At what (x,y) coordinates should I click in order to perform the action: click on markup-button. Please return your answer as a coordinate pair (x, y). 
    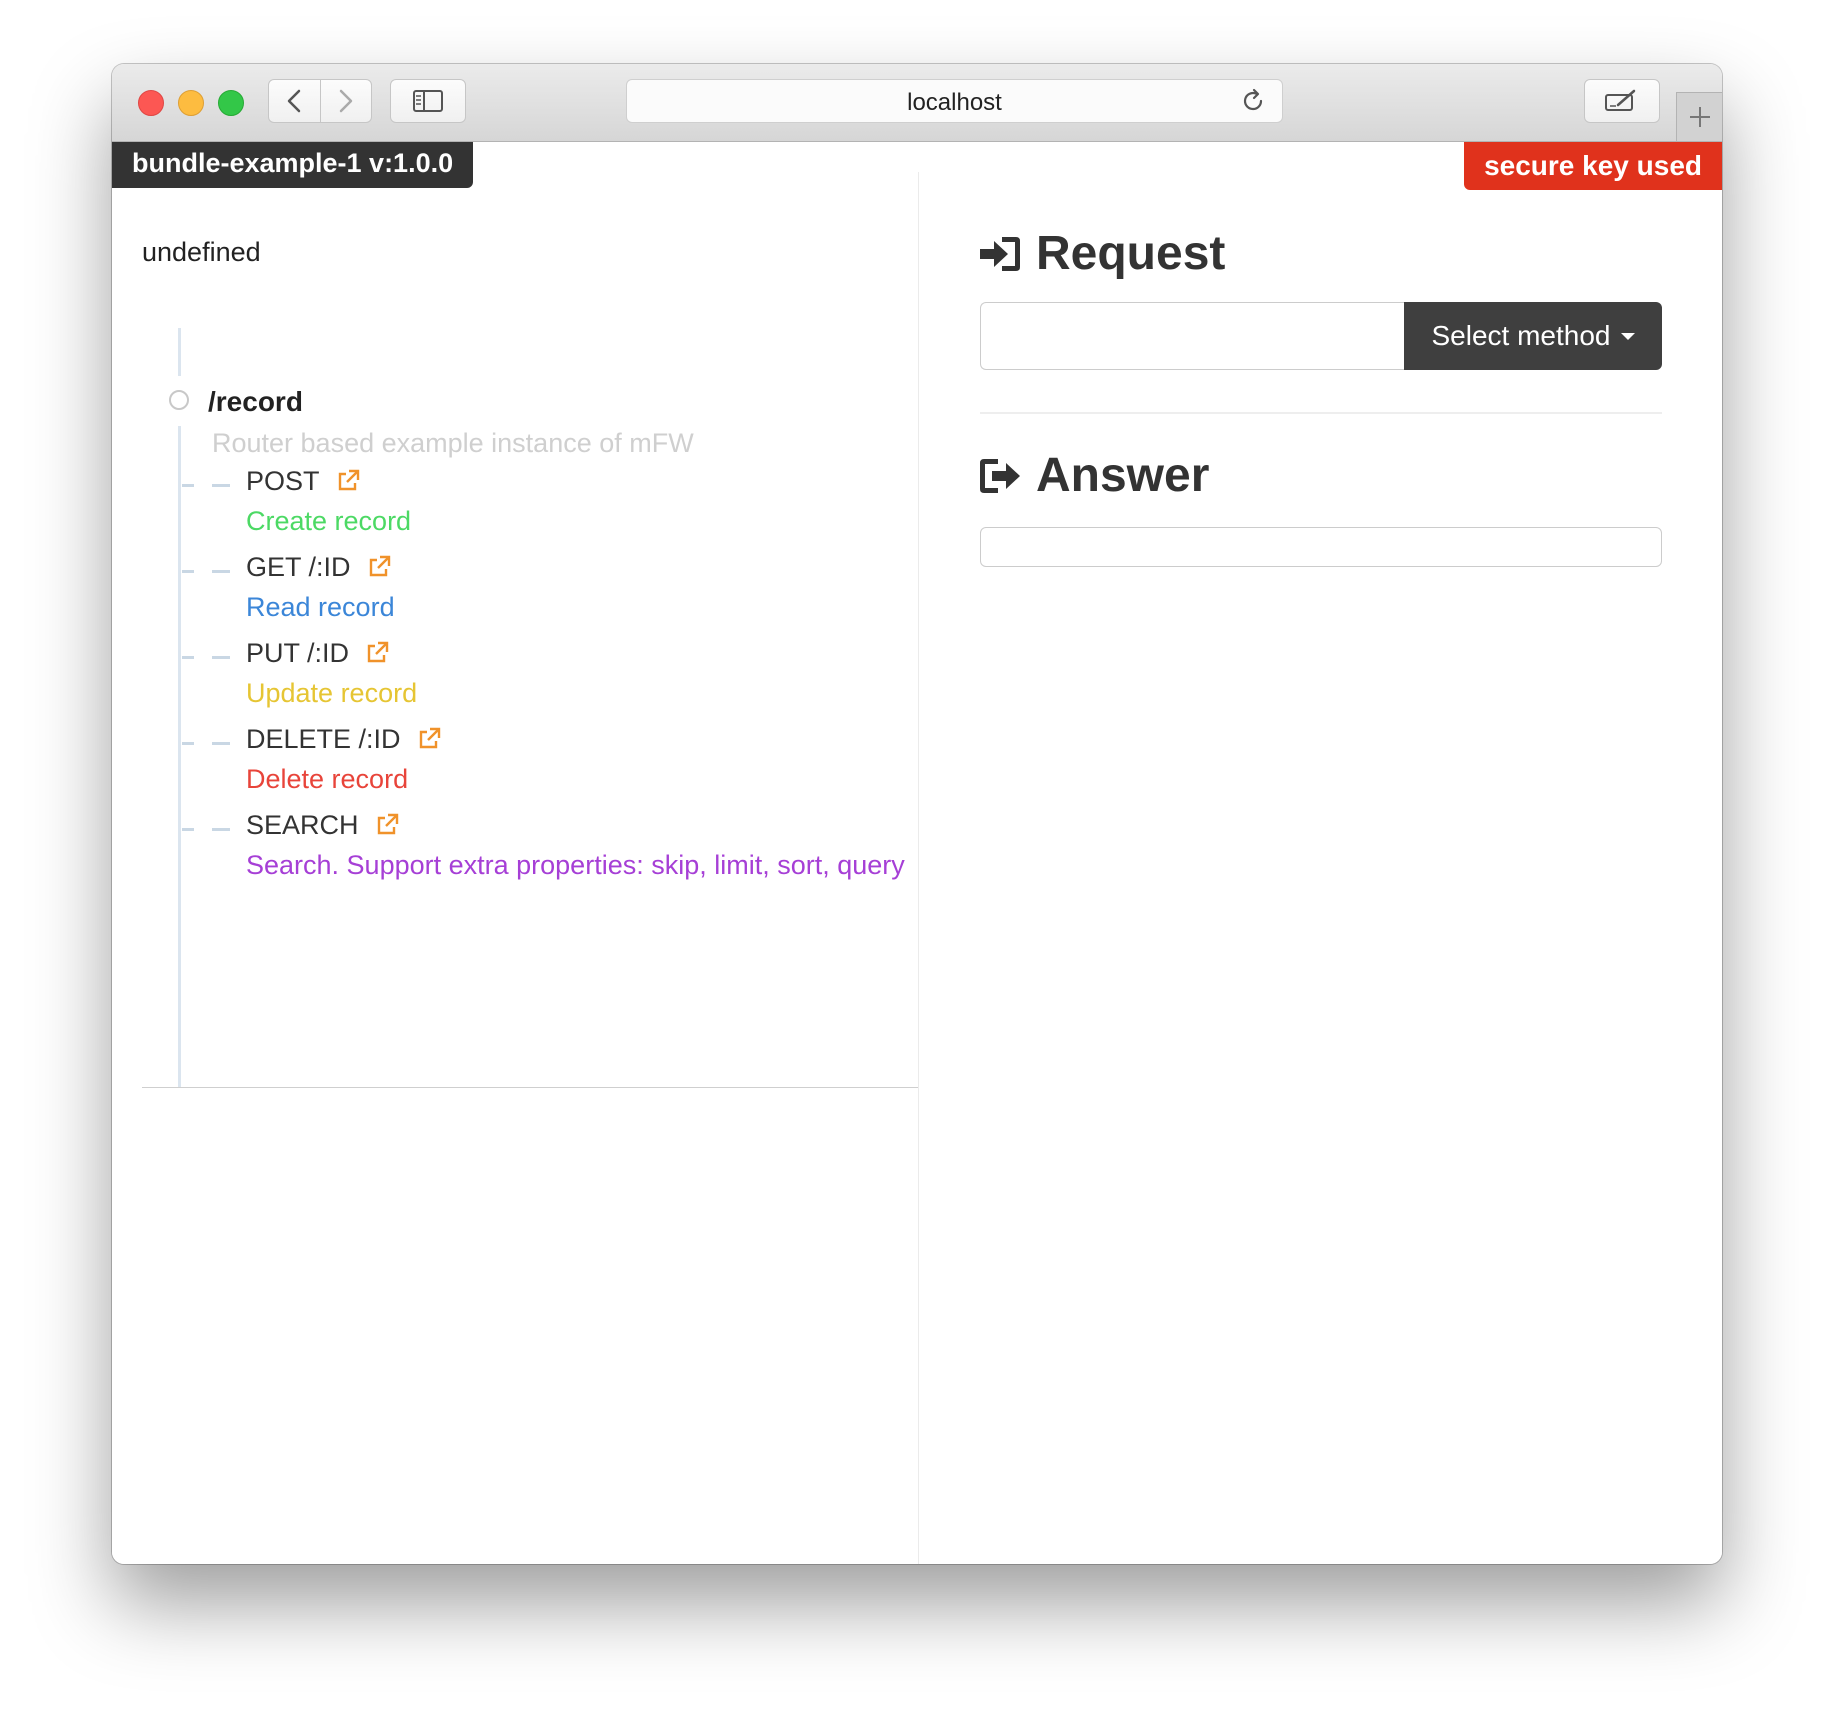
    Looking at the image, I should click on (1622, 101).